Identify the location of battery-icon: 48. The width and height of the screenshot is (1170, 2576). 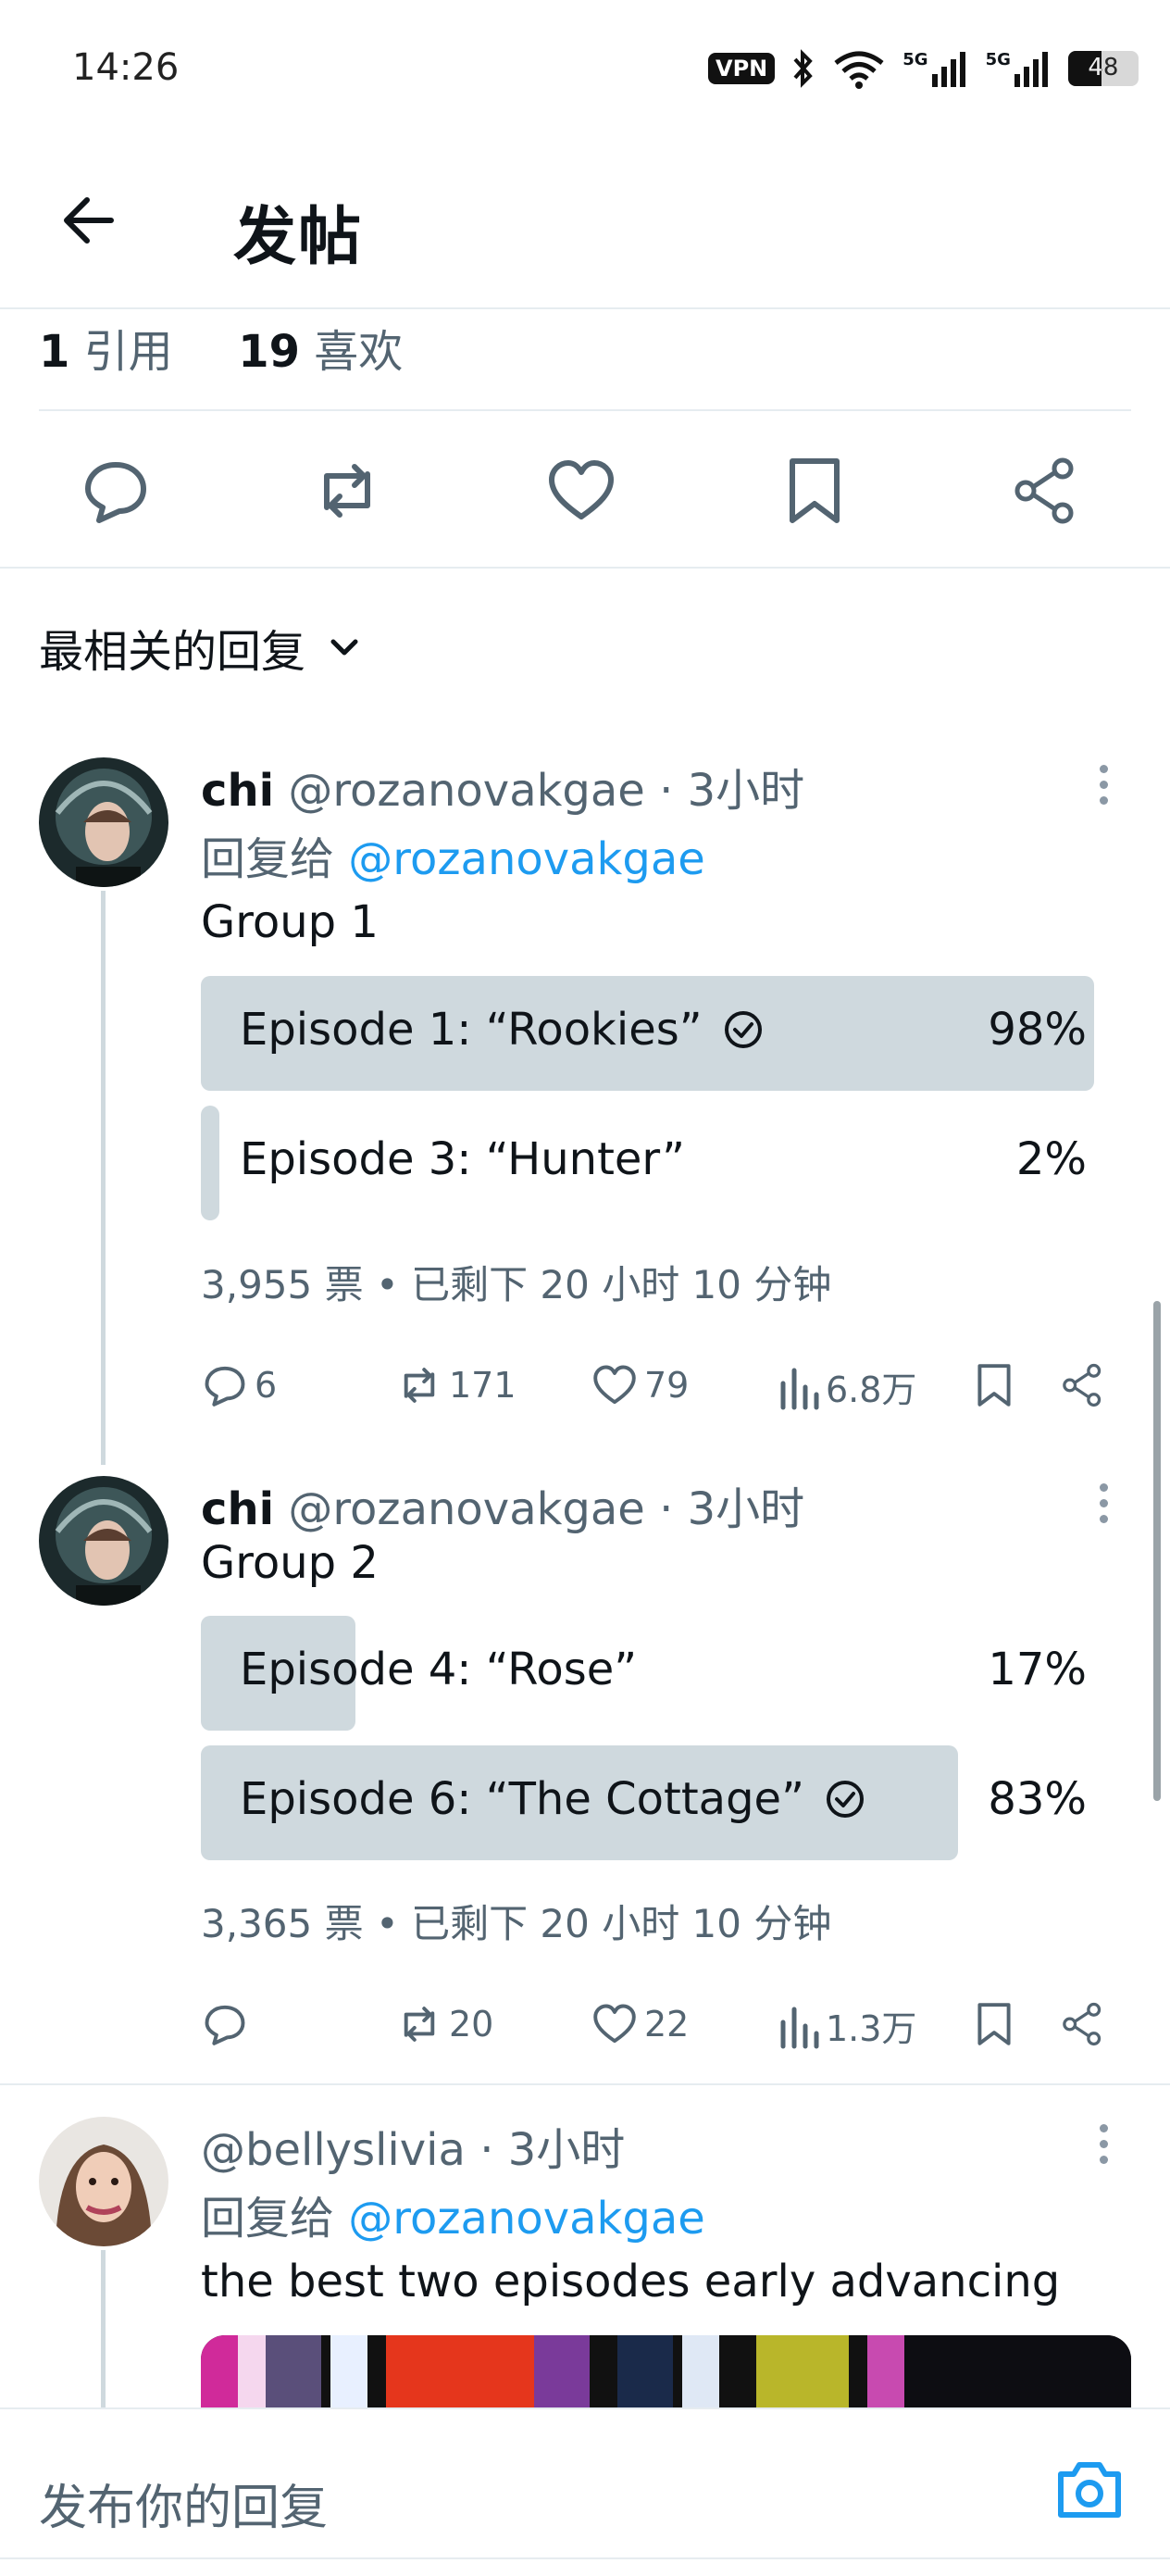
(1103, 68).